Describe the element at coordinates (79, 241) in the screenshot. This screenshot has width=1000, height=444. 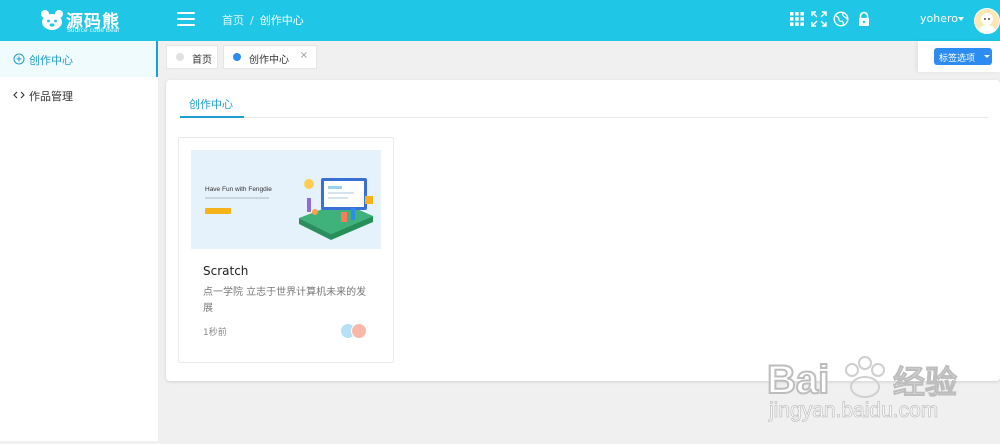
I see `sidebar: 创作中心 作品管理` at that location.